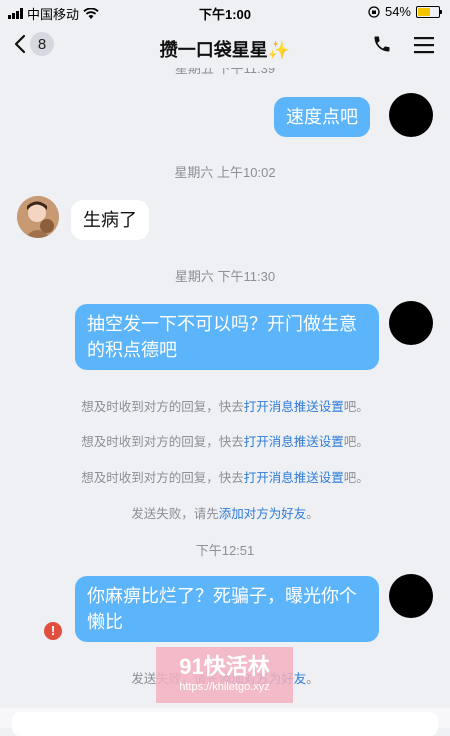 This screenshot has height=736, width=450. What do you see at coordinates (225, 276) in the screenshot?
I see `timestamp: 星期六 下午11:30` at bounding box center [225, 276].